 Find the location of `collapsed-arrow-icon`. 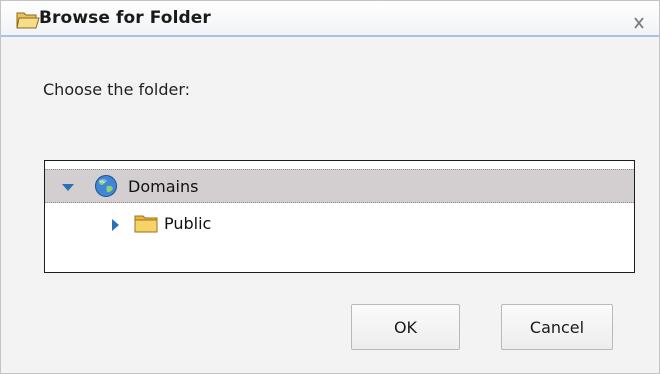

collapsed-arrow-icon is located at coordinates (116, 224).